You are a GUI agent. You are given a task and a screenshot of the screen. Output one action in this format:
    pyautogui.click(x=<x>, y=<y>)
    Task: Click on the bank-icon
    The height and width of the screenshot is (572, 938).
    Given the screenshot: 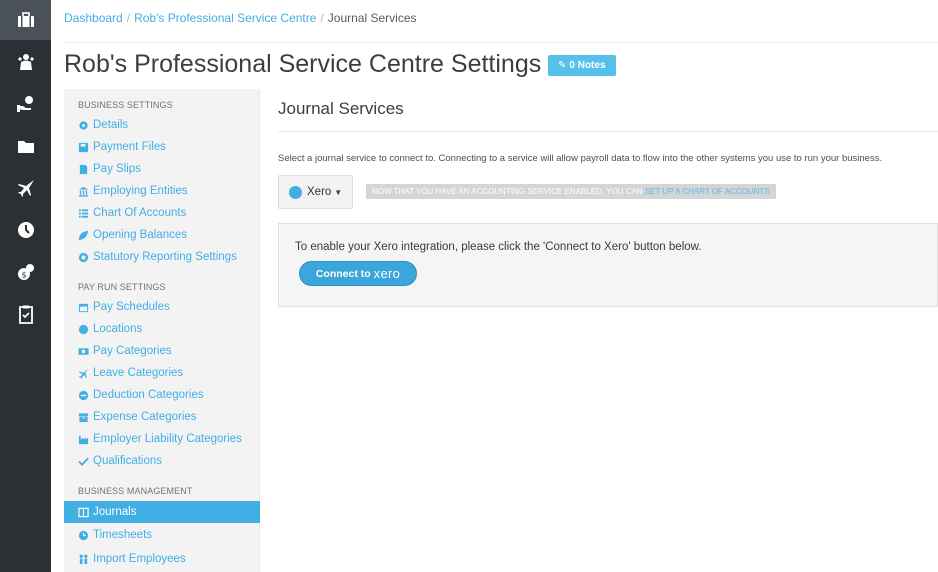 What is the action you would take?
    pyautogui.click(x=83, y=191)
    